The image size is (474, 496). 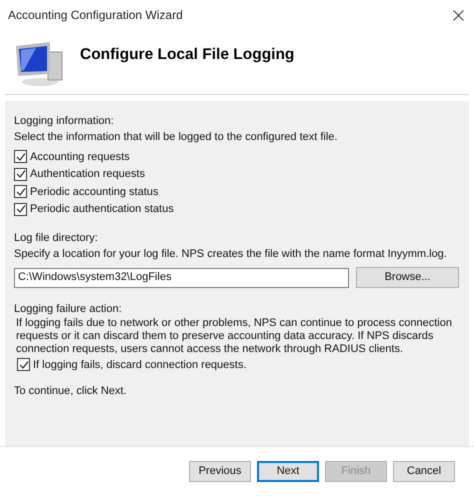 What do you see at coordinates (71, 391) in the screenshot?
I see `instruction-text: To continue, click Next.` at bounding box center [71, 391].